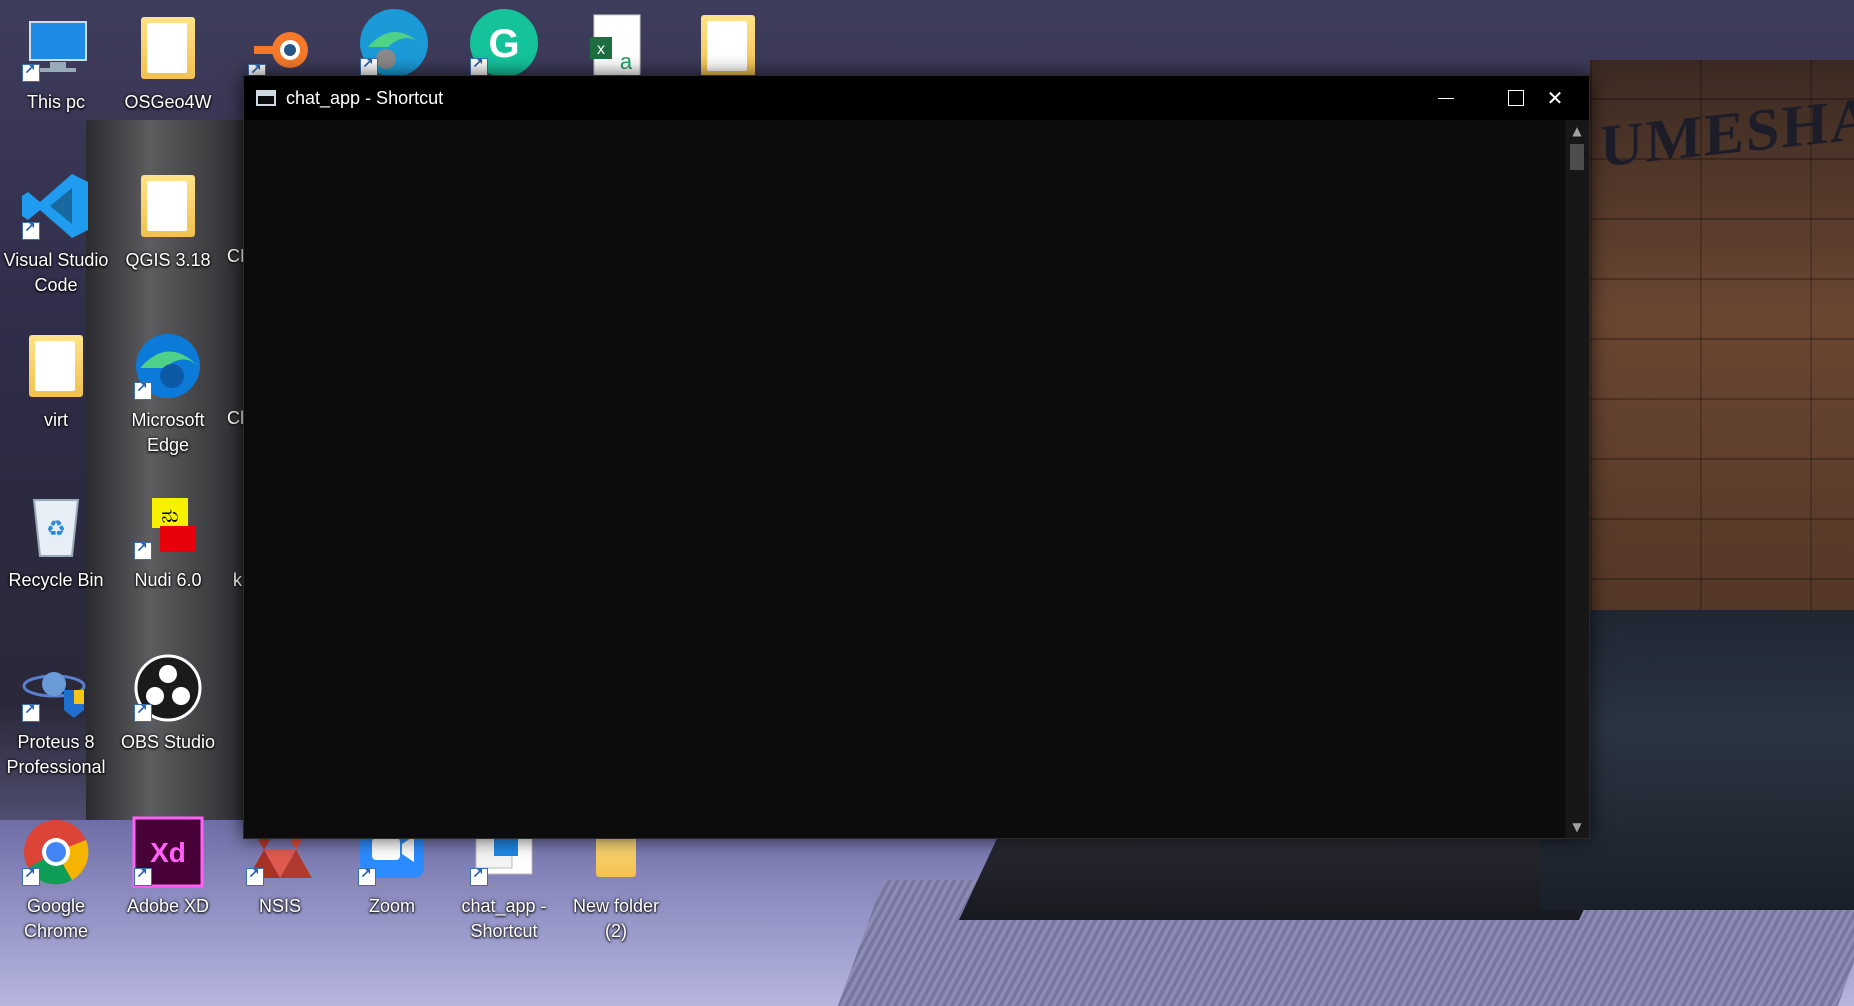 This screenshot has height=1006, width=1854. I want to click on scrollbar-thumb, so click(1577, 157).